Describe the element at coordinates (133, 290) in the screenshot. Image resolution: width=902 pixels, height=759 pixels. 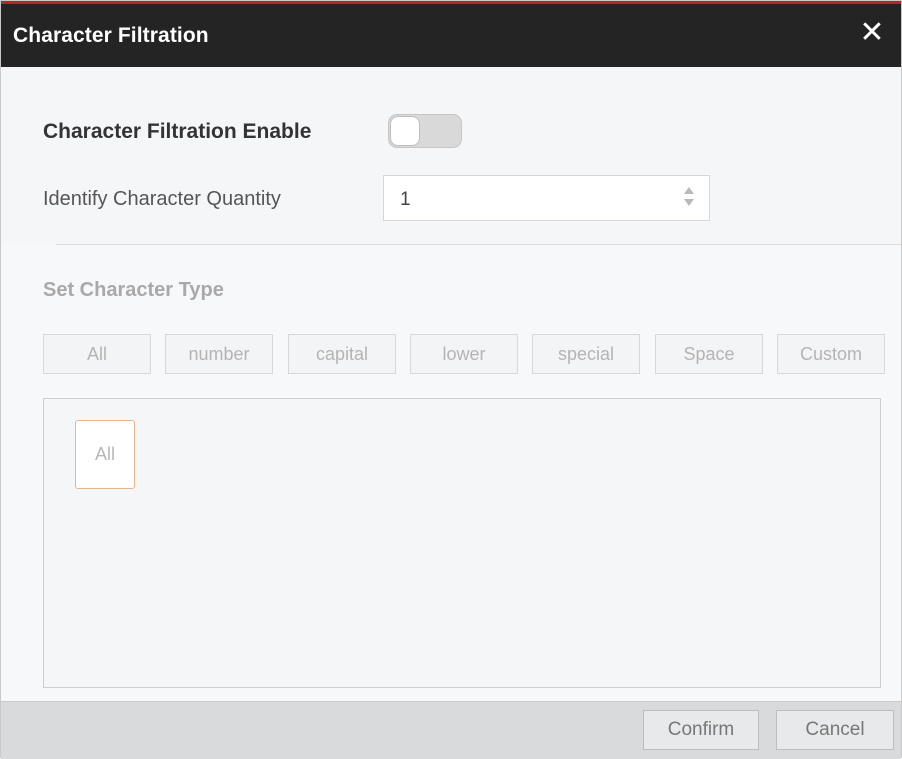
I see `set-character-type-title: Set Character Type` at that location.